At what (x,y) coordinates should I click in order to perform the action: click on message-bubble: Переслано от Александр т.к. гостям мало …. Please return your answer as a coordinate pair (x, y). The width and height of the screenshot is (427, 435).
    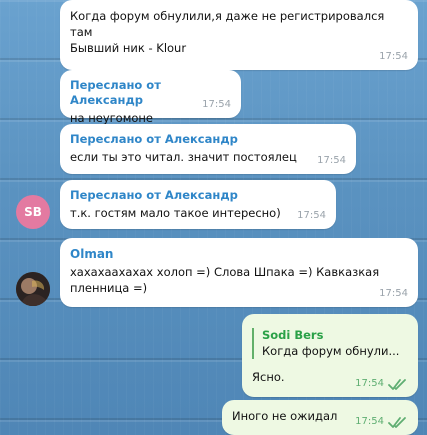
    Looking at the image, I should click on (198, 204).